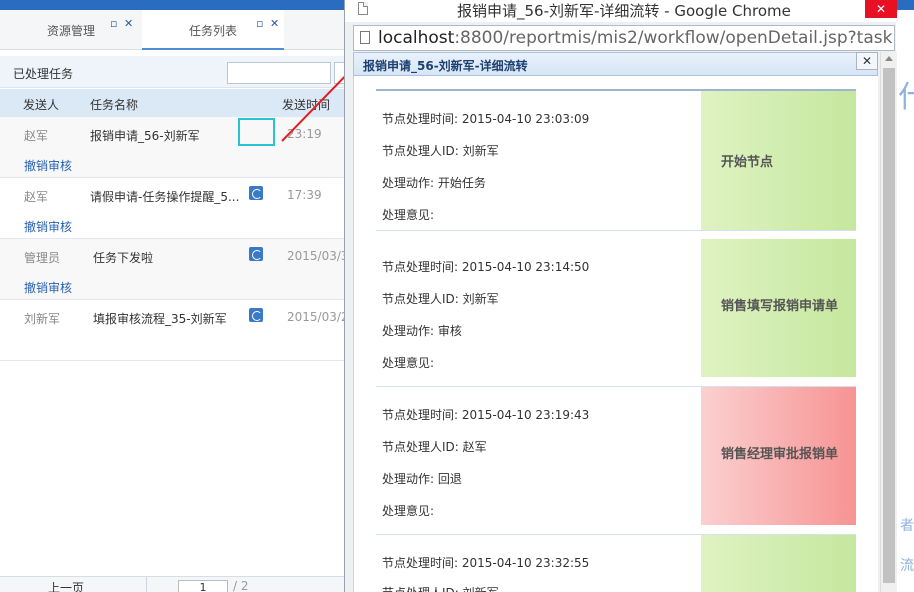  I want to click on node-status-box: 销售经理审批报销单, so click(778, 456).